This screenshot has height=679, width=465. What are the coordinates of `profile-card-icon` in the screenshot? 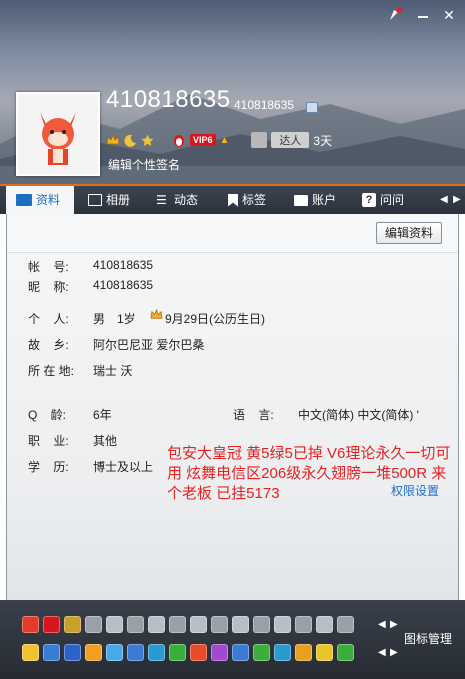 It's located at (24, 200).